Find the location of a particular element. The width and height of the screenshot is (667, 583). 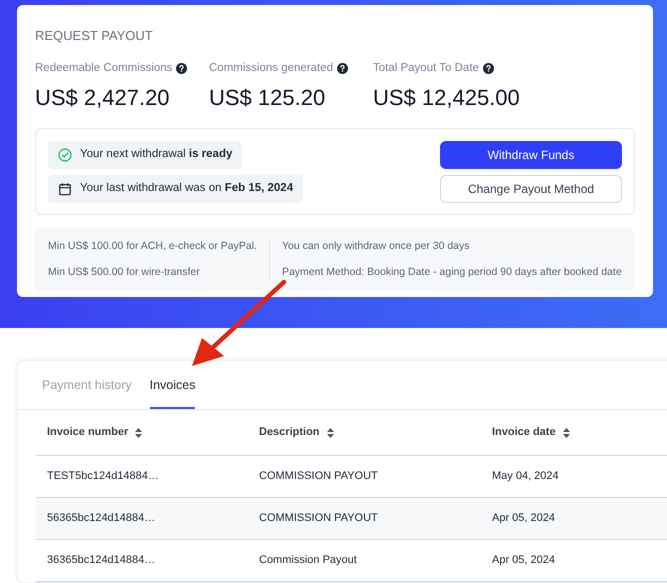

notice-text: Your next withdrawal is ready is located at coordinates (156, 154).